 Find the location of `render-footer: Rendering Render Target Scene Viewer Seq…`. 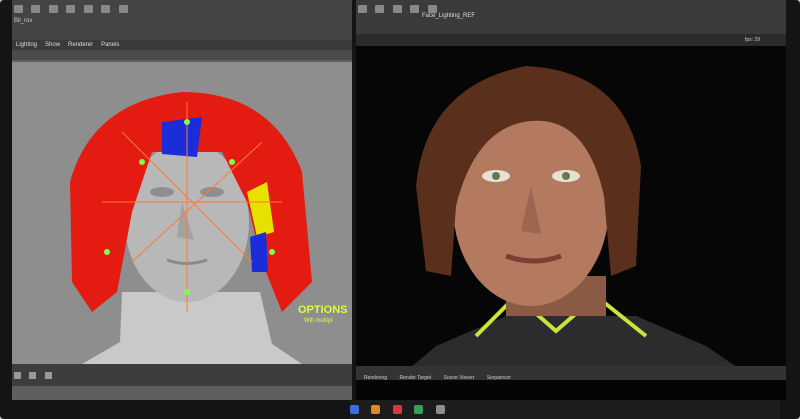

render-footer: Rendering Render Target Scene Viewer Seq… is located at coordinates (571, 373).